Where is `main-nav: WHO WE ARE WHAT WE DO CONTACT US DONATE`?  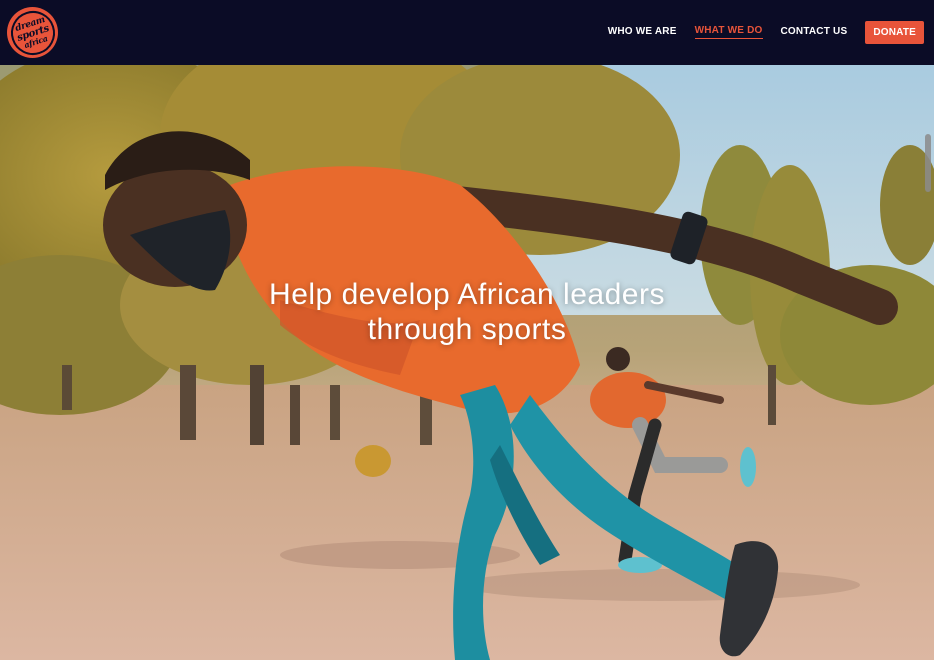
main-nav: WHO WE ARE WHAT WE DO CONTACT US DONATE is located at coordinates (757, 32).